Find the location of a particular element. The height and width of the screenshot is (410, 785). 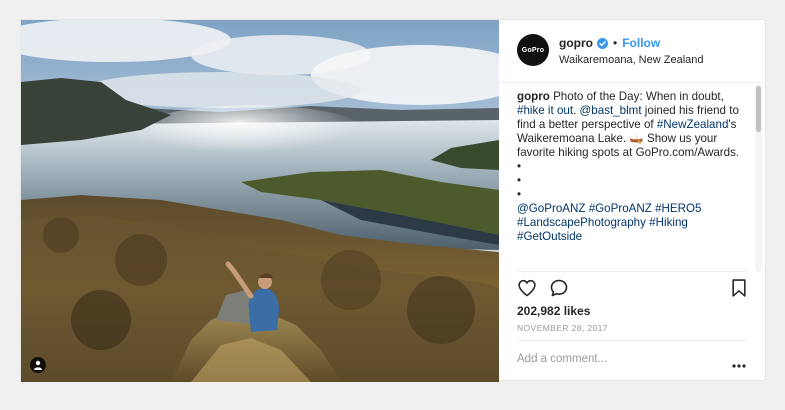

username: gopro is located at coordinates (576, 43).